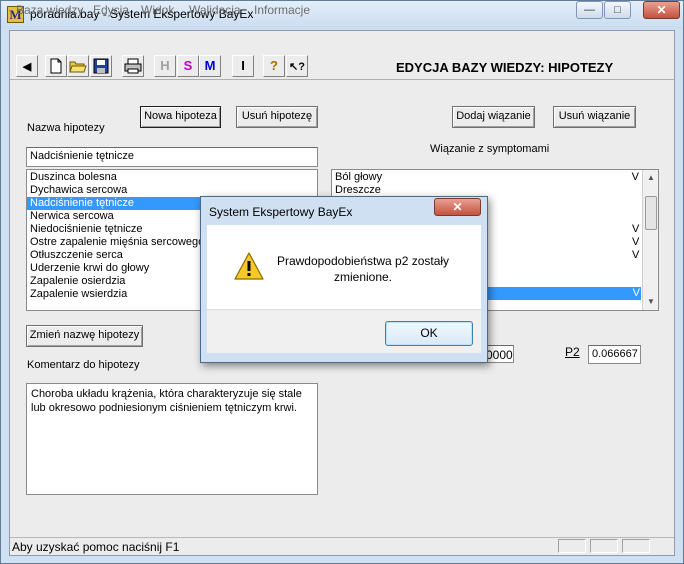 Image resolution: width=684 pixels, height=564 pixels. I want to click on save-button, so click(101, 66).